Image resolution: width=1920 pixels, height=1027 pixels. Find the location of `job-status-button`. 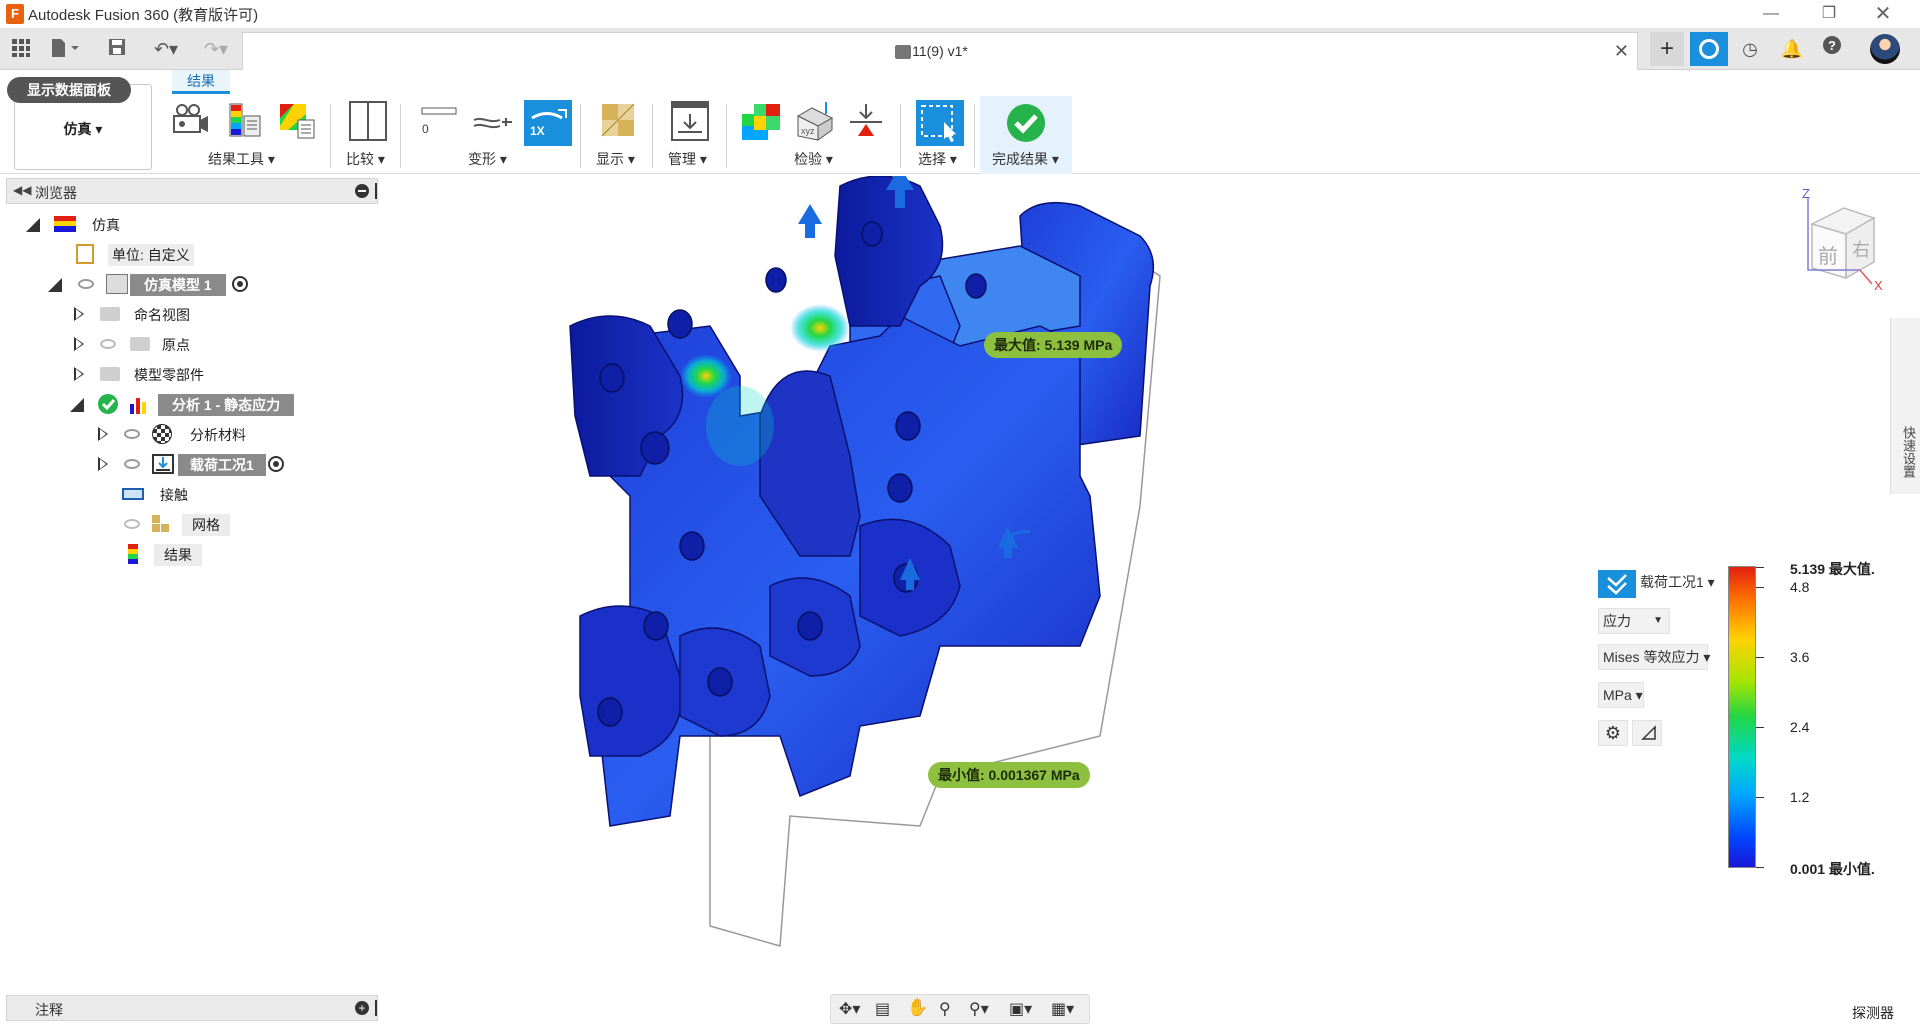

job-status-button is located at coordinates (1709, 49).